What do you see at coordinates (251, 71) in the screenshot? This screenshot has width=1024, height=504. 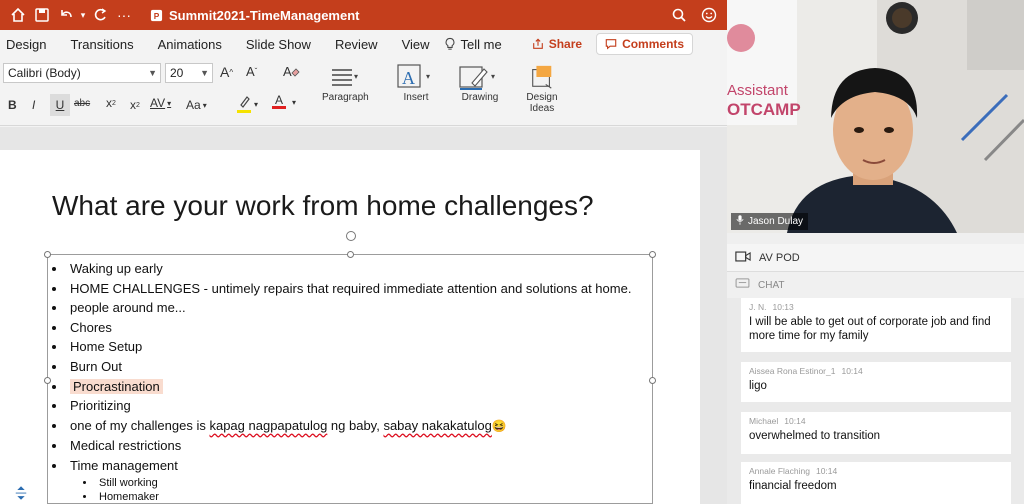 I see `shrink-font-button: Aˇ` at bounding box center [251, 71].